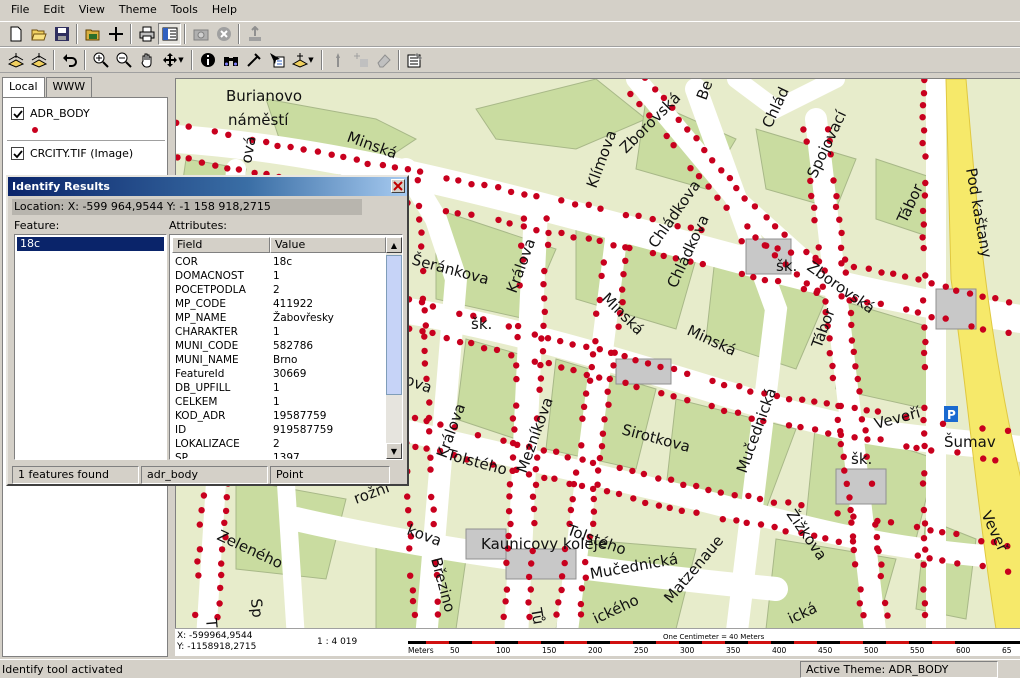  Describe the element at coordinates (394, 325) in the screenshot. I see `scrollbar-thumb` at that location.